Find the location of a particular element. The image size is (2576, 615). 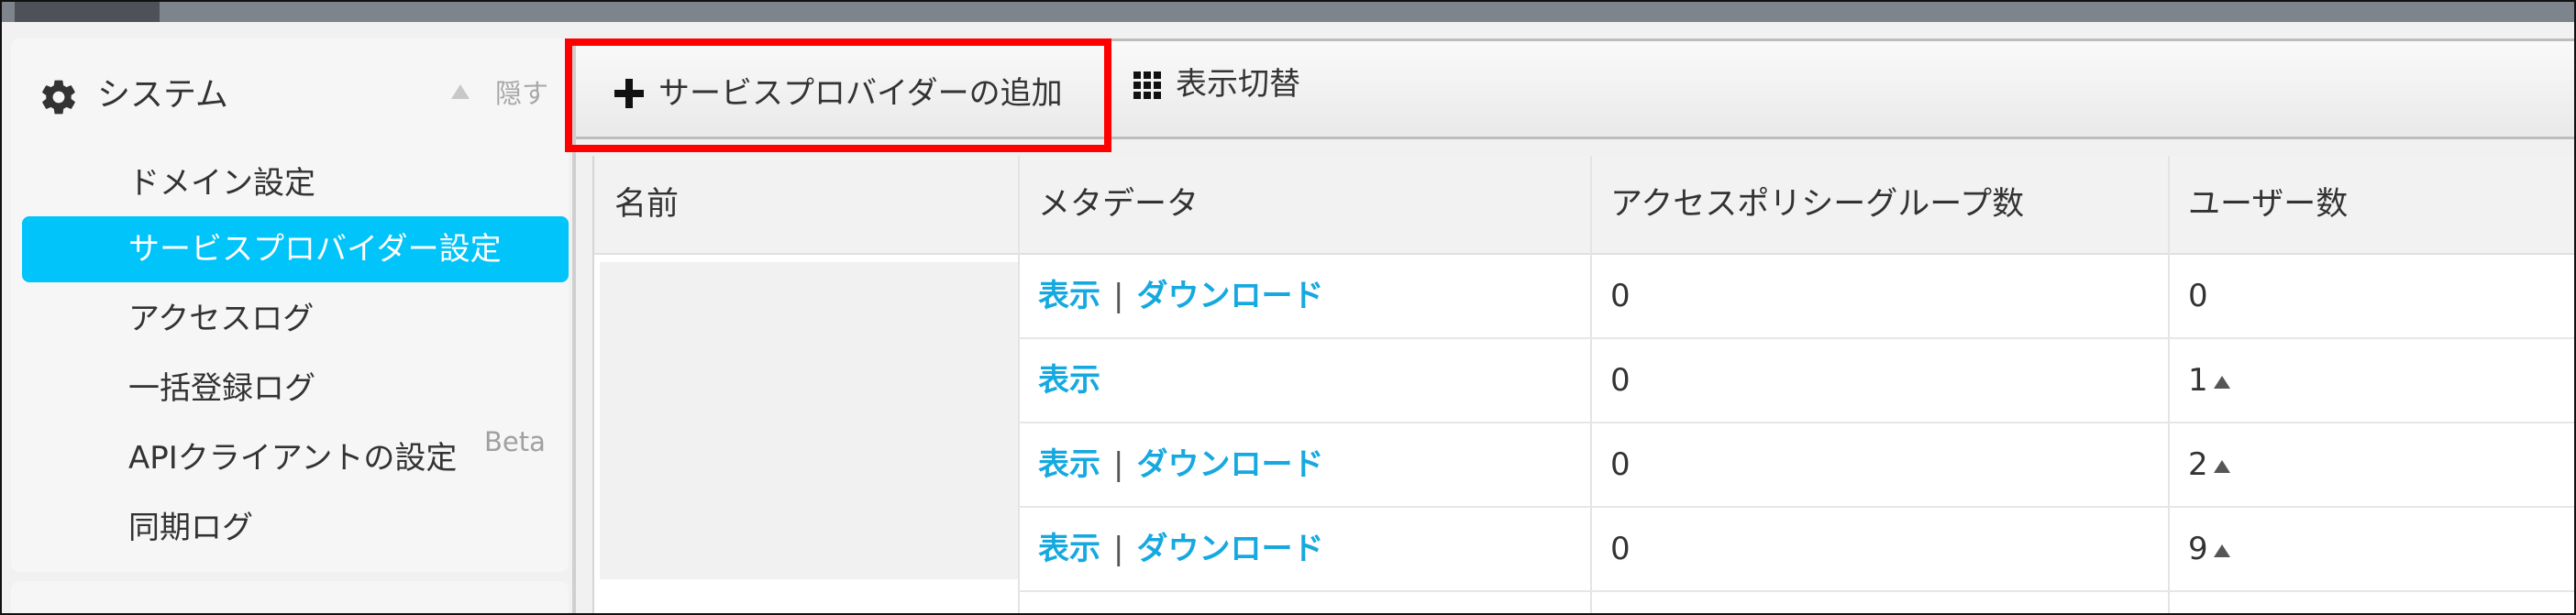

name-cell-placeholder is located at coordinates (809, 421).